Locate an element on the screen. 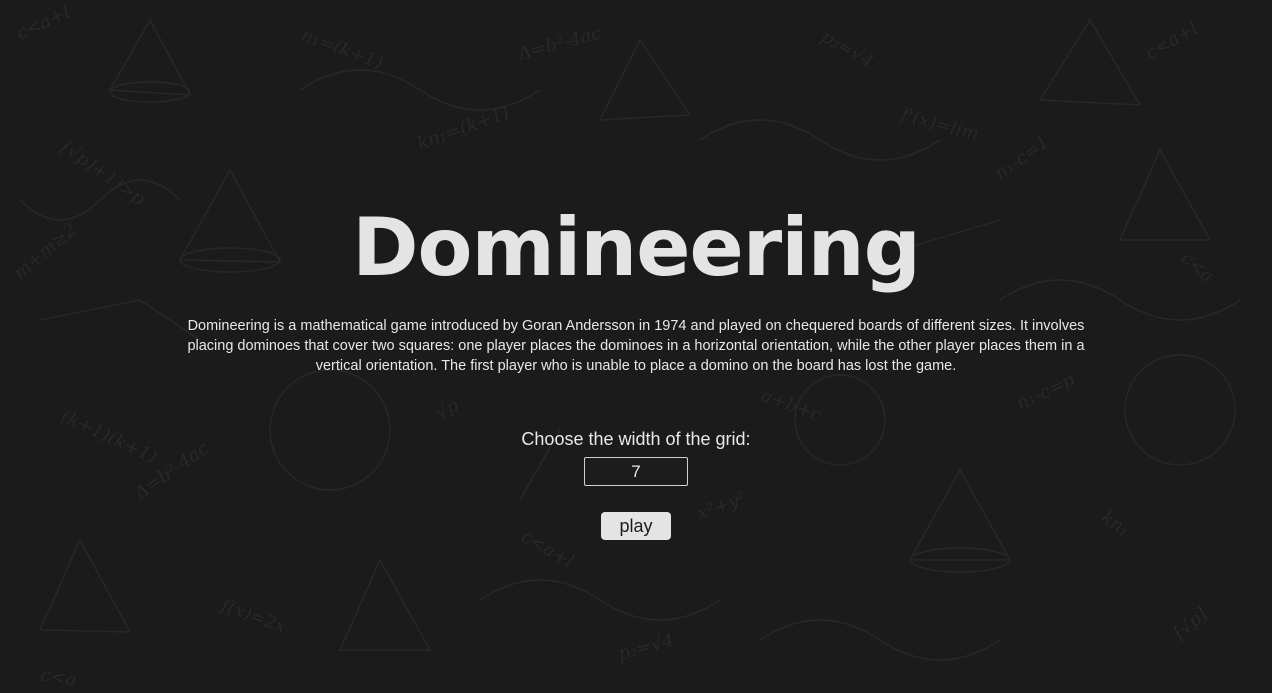 Image resolution: width=1272 pixels, height=693 pixels. grid-width-label: Choose the width of the grid: is located at coordinates (636, 439).